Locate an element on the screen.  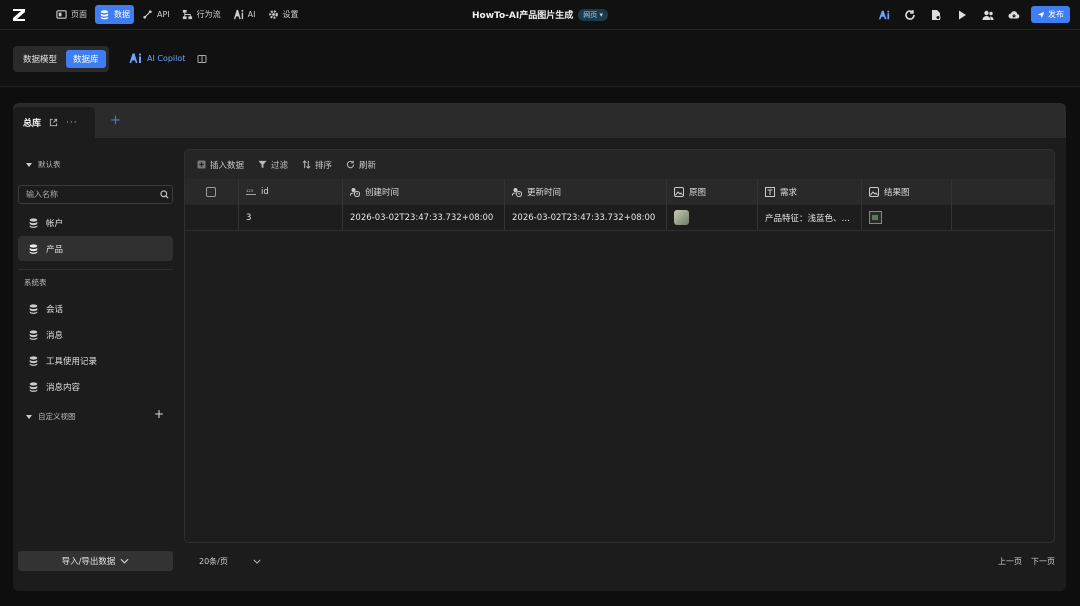
filter-button: 过滤 is located at coordinates (273, 165).